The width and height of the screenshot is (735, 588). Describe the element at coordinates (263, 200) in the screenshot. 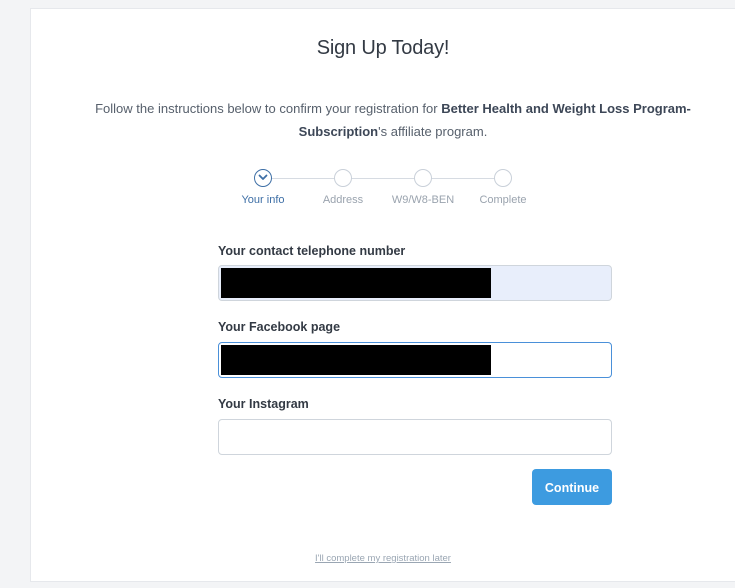

I see `step-label: Your info` at that location.